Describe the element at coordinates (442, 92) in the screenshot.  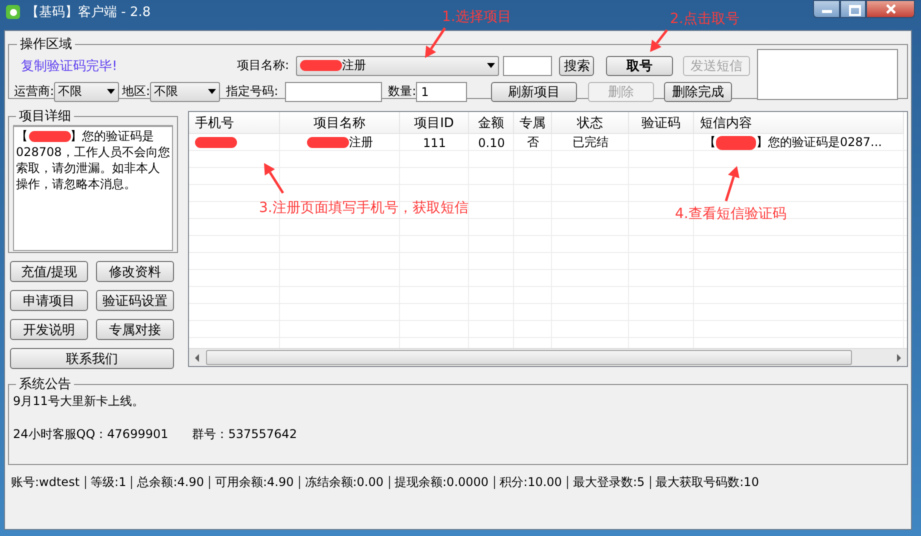
I see `input-field: 1` at that location.